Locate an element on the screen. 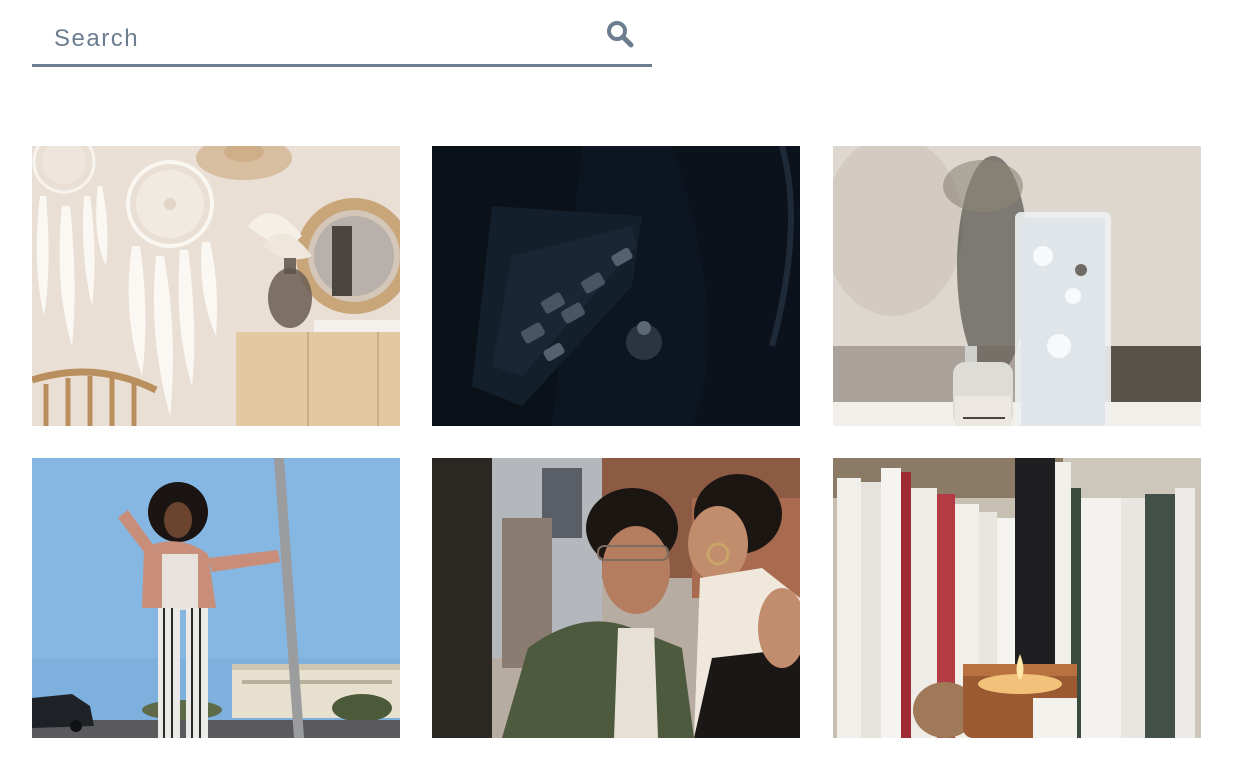  gallery-photo-books-candle is located at coordinates (1017, 598).